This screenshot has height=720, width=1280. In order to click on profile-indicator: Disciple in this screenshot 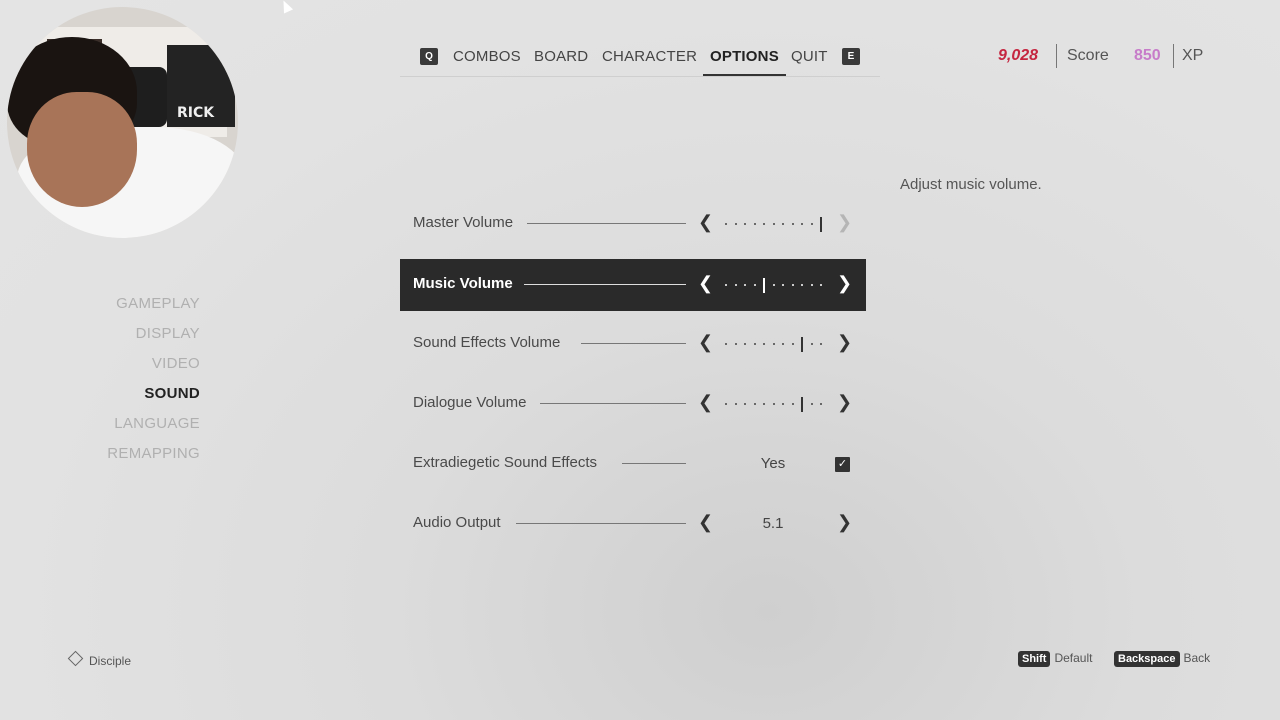, I will do `click(99, 659)`.